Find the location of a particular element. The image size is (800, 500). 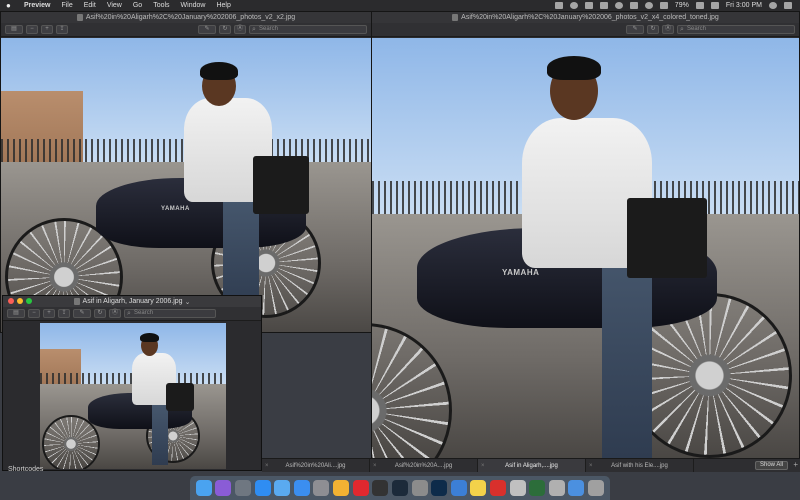

tab-3: × Asif in Aligarh,....jpg is located at coordinates (532, 465).